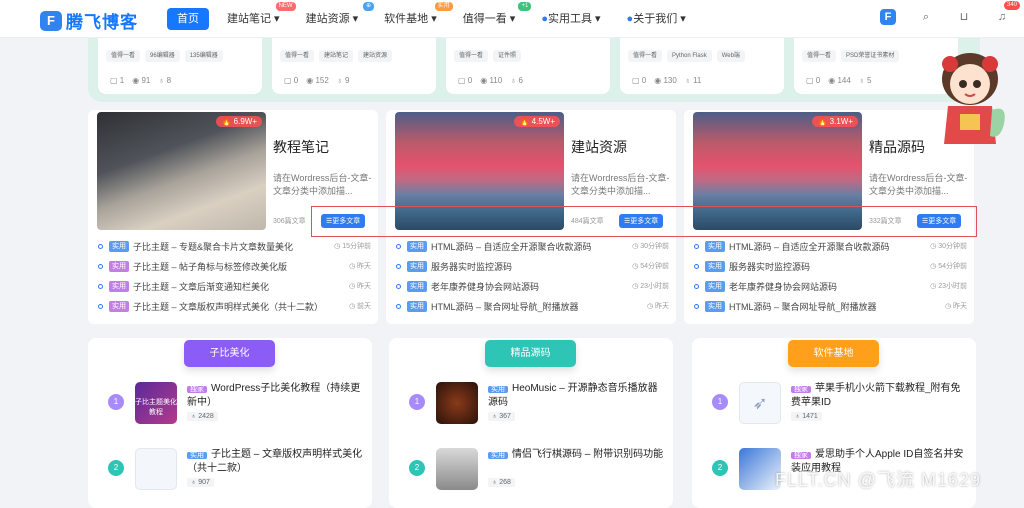 The width and height of the screenshot is (1024, 508). I want to click on tools-icon: ●, so click(544, 19).